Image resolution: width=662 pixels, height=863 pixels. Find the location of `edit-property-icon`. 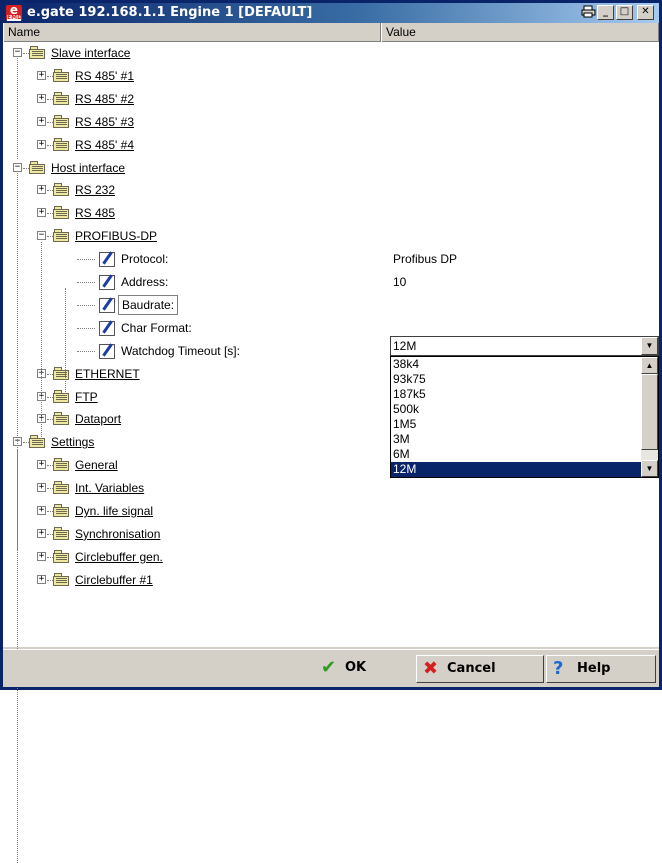

edit-property-icon is located at coordinates (107, 305).